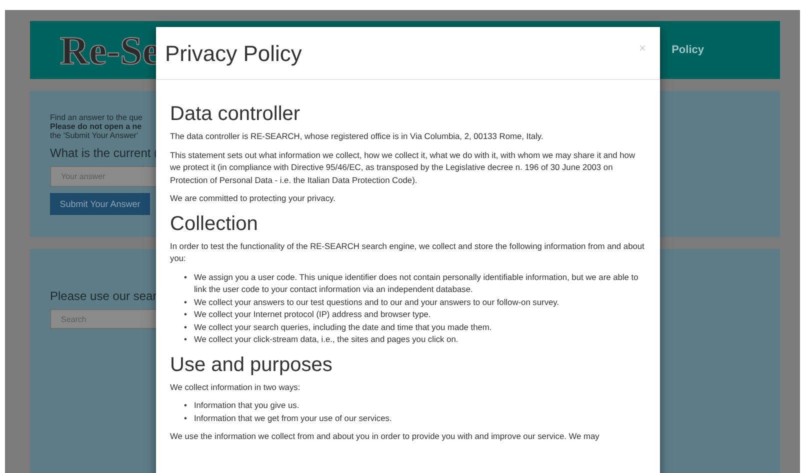 Image resolution: width=811 pixels, height=473 pixels. I want to click on section-heading: Data controller, so click(236, 114).